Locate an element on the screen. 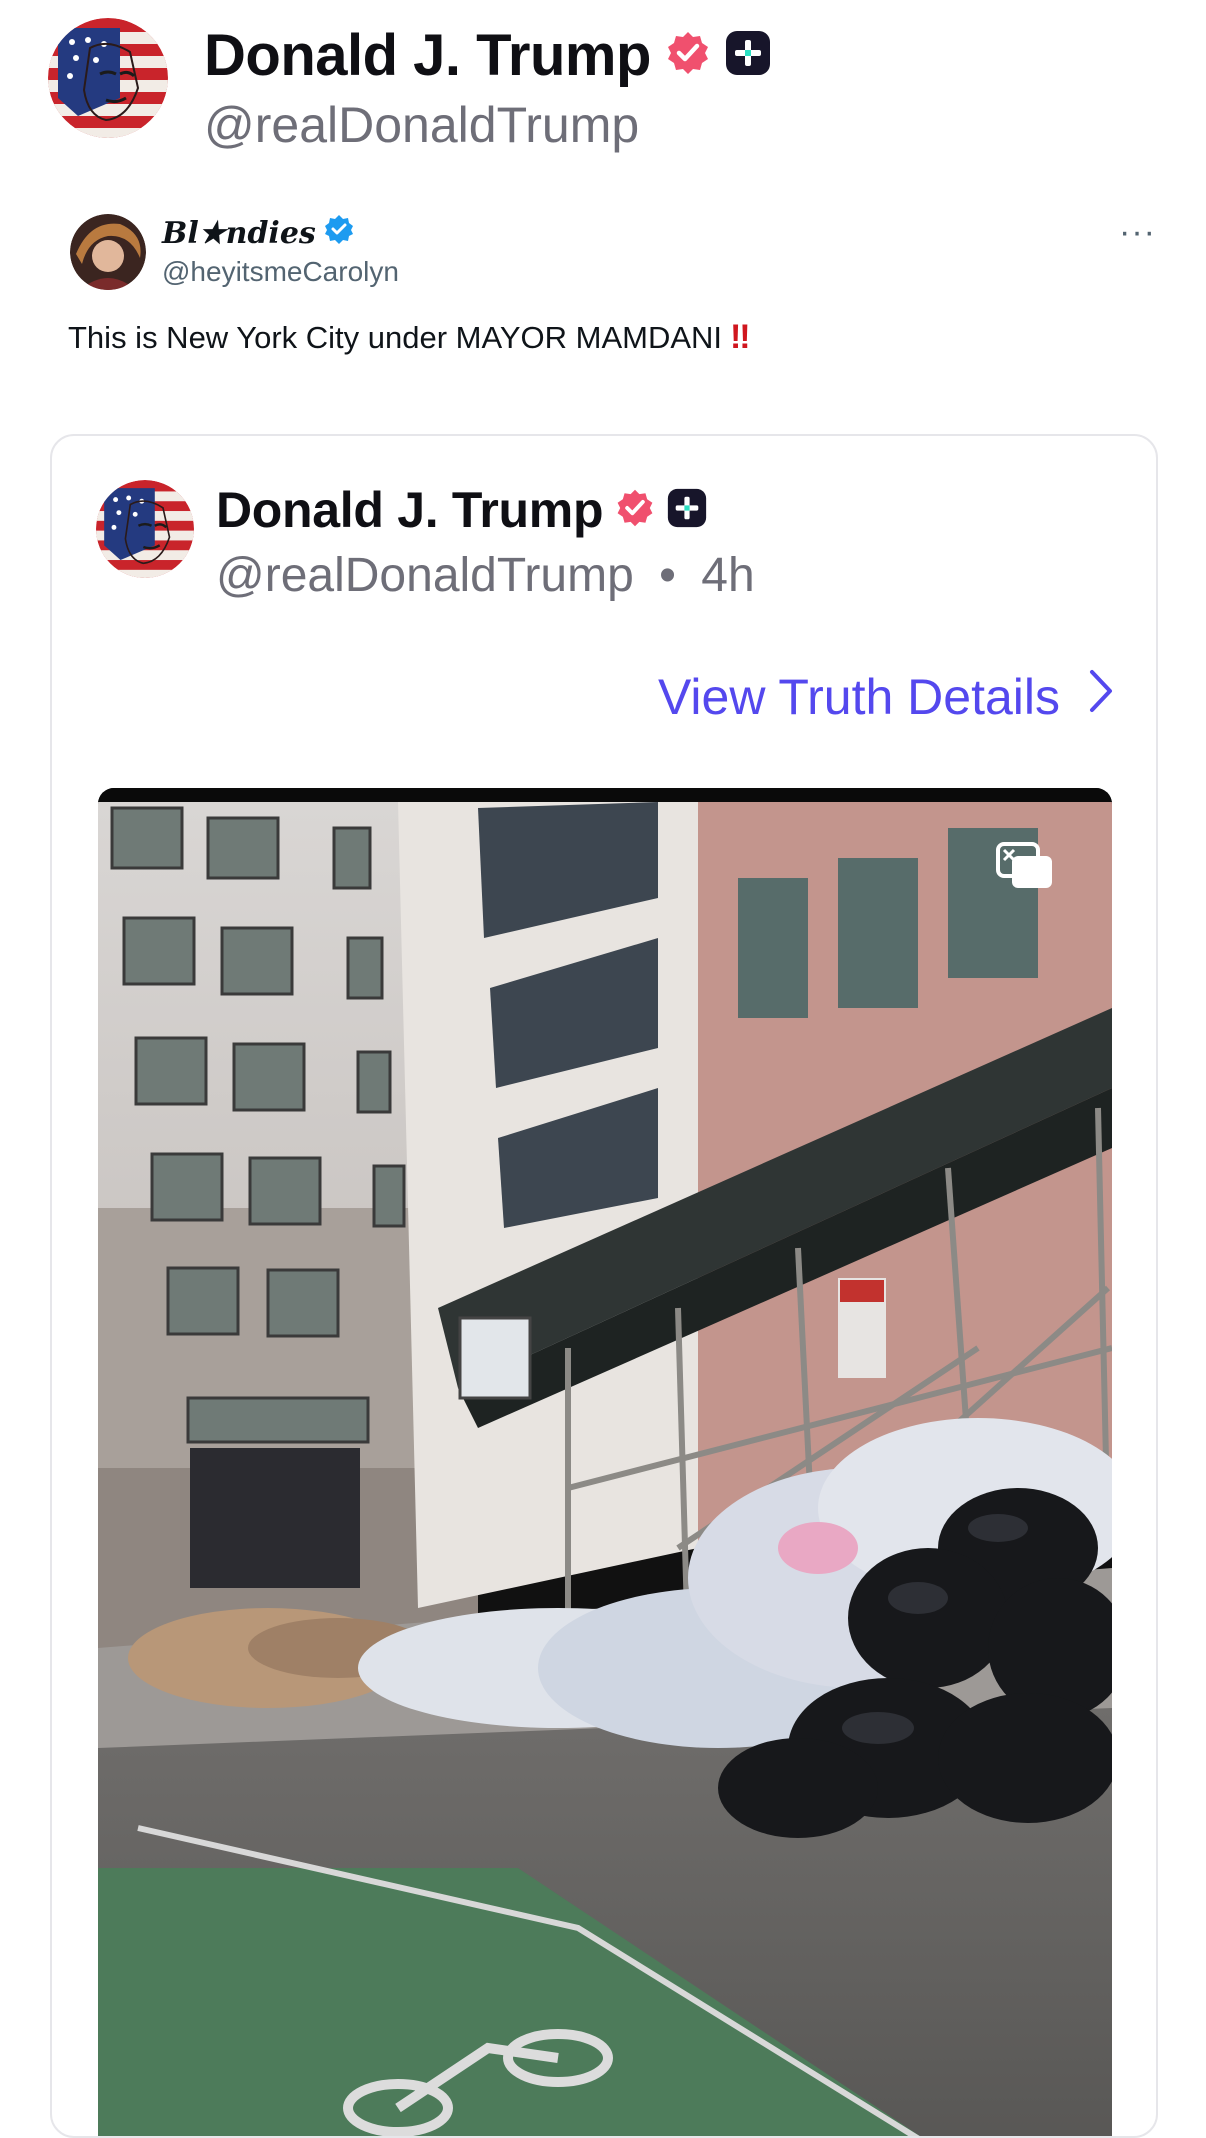 This screenshot has height=2138, width=1206. author-avatar is located at coordinates (108, 78).